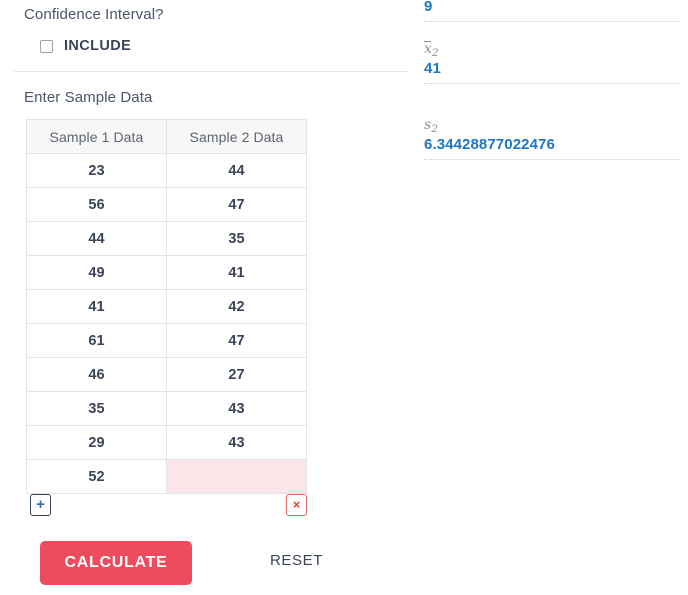  Describe the element at coordinates (236, 306) in the screenshot. I see `table-cell-sample-2: 42` at that location.